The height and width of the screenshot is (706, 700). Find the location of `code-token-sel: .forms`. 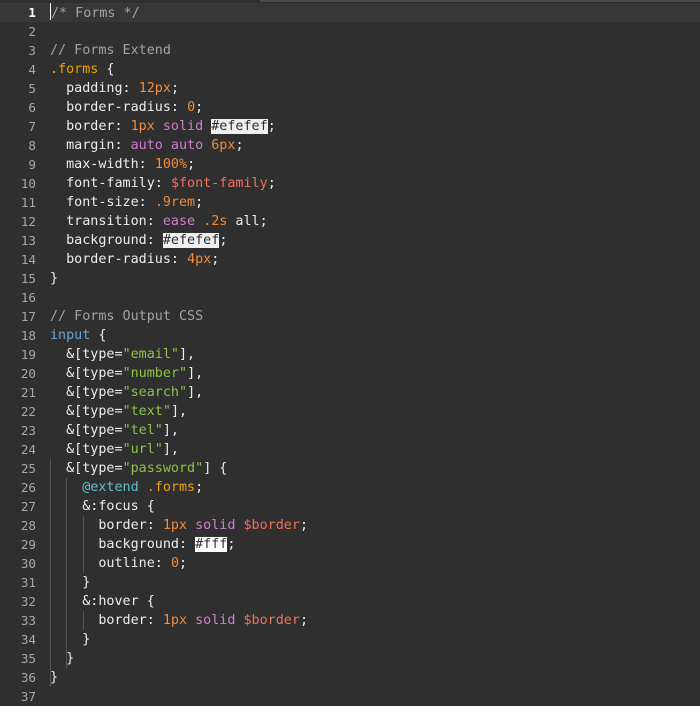

code-token-sel: .forms is located at coordinates (171, 487).